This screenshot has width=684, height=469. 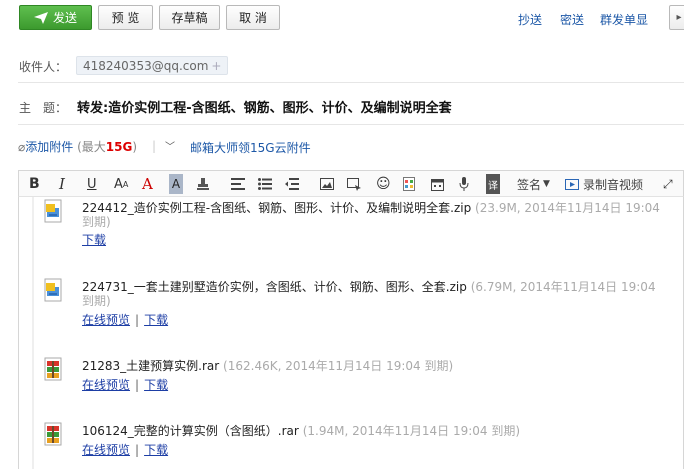 I want to click on preview-button: 预 览, so click(x=125, y=17).